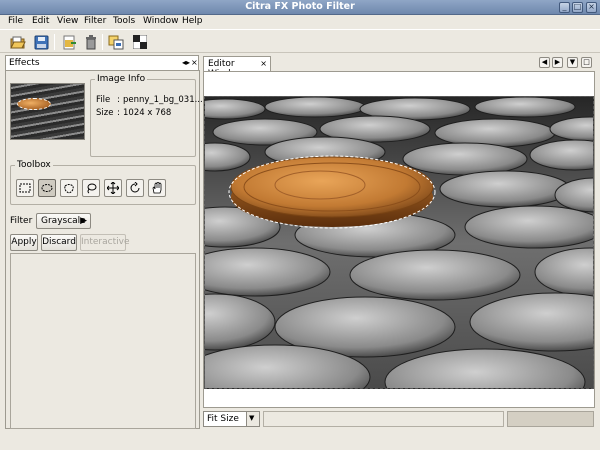  Describe the element at coordinates (252, 419) in the screenshot. I see `chevron-down-icon: ▼` at that location.